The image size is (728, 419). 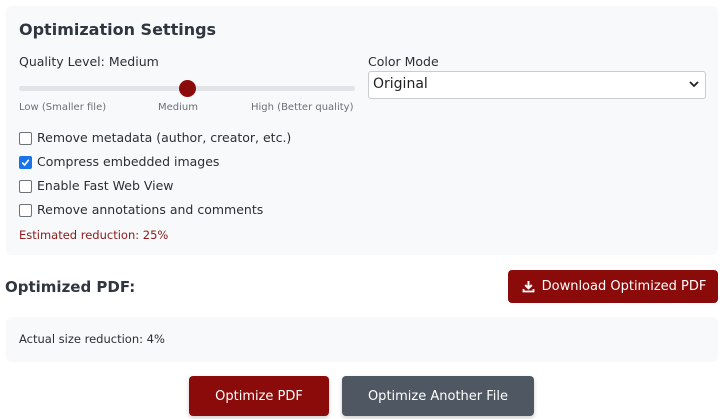 I want to click on quality-slider, so click(x=187, y=88).